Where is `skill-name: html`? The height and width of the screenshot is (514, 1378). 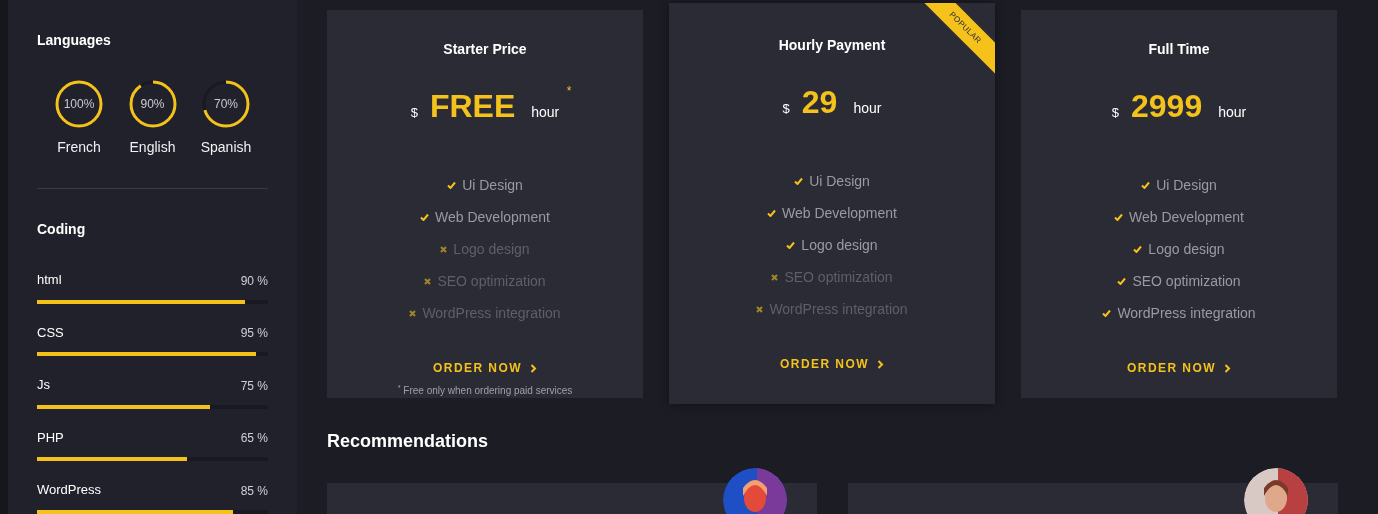
skill-name: html is located at coordinates (49, 280).